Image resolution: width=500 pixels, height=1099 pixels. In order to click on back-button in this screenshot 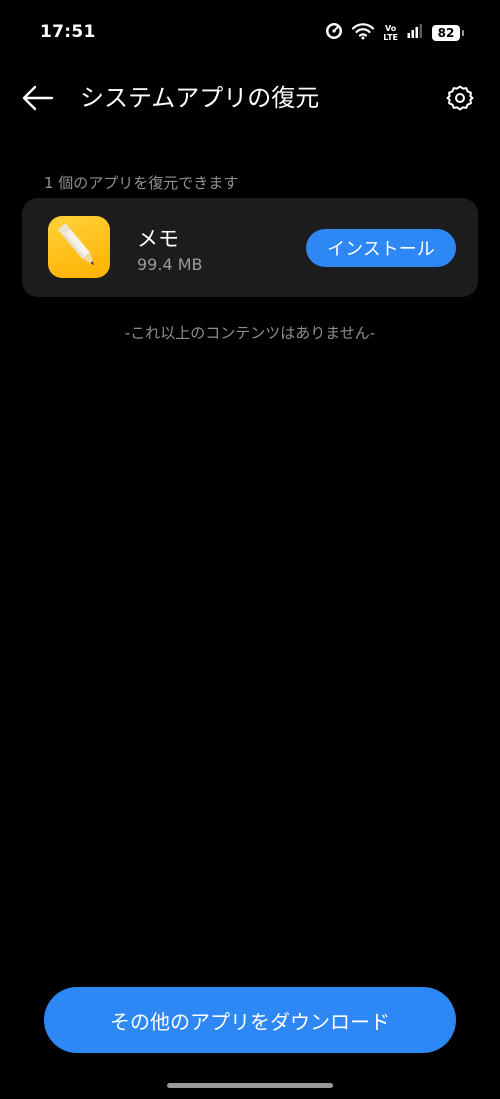, I will do `click(38, 98)`.